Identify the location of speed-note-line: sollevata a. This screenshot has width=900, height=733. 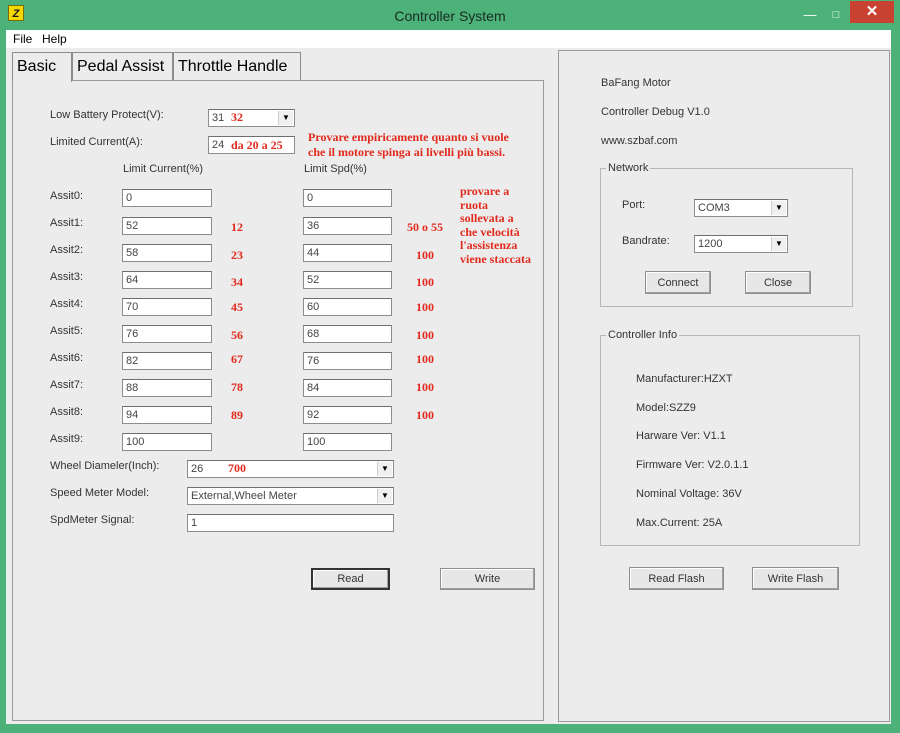
(487, 218).